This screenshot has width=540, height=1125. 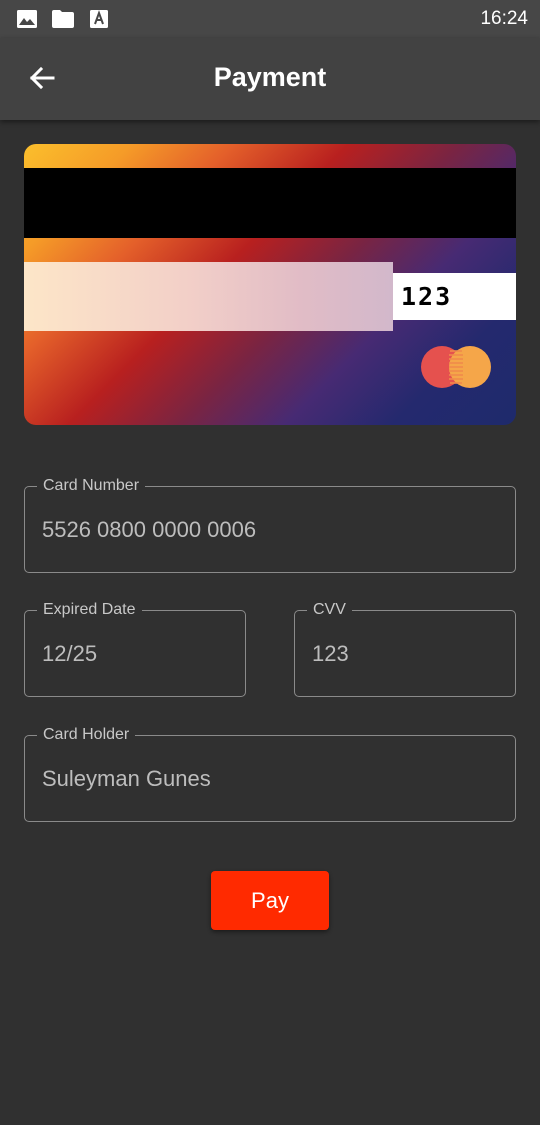 What do you see at coordinates (149, 529) in the screenshot?
I see `card-number-value: 5526 0800 0000 0006` at bounding box center [149, 529].